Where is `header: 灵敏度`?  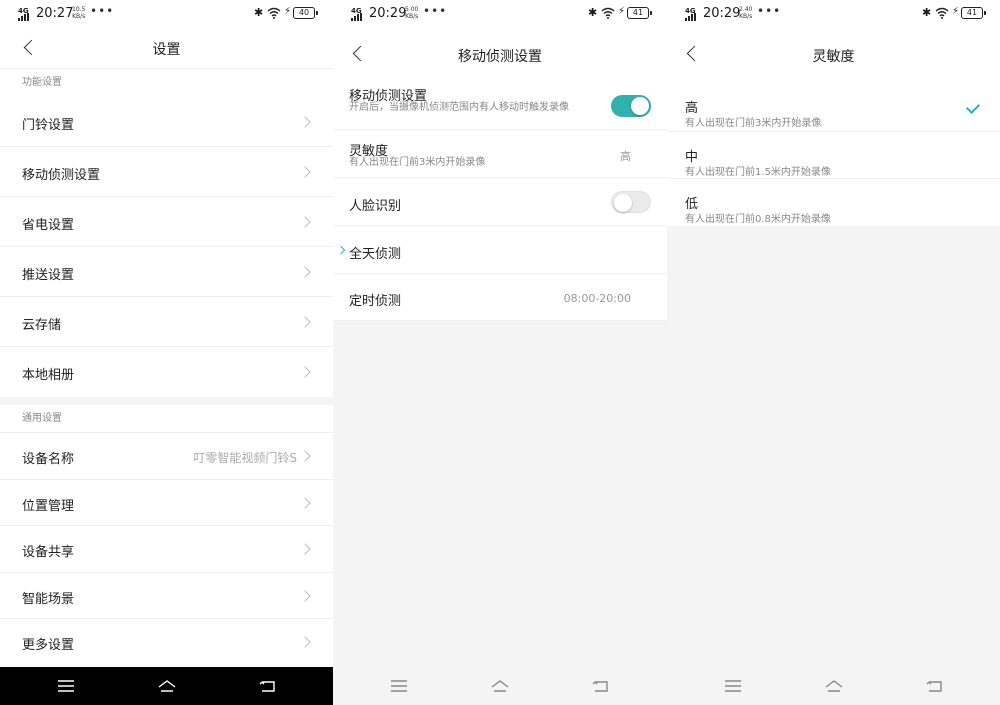 header: 灵敏度 is located at coordinates (833, 54).